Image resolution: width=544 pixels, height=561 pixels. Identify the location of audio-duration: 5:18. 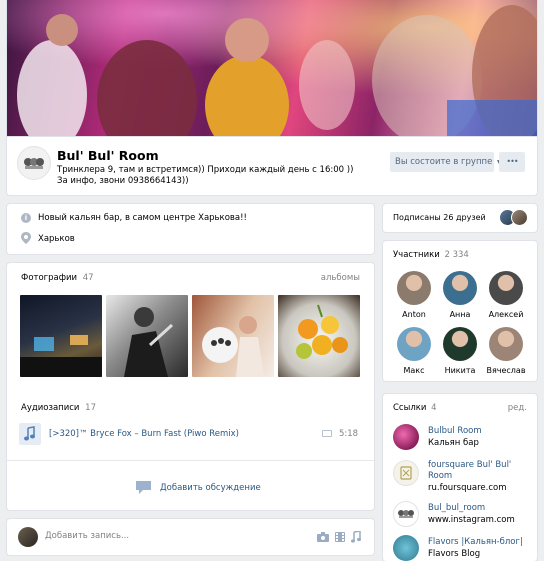
(349, 434).